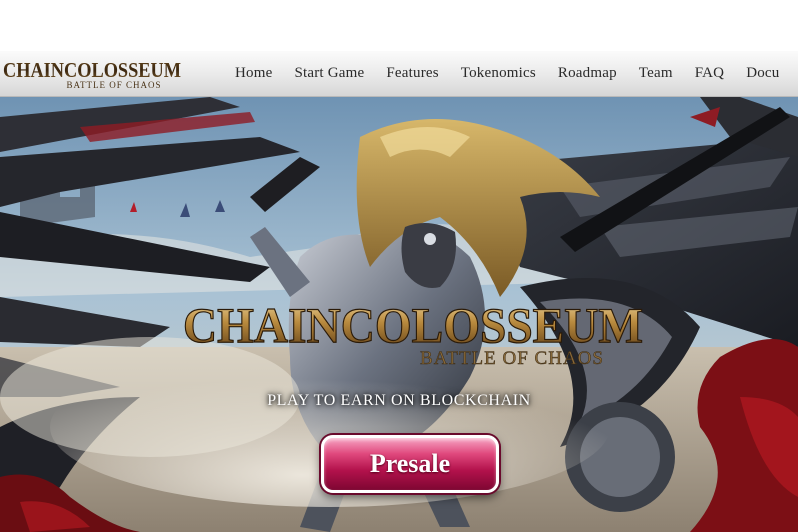 The width and height of the screenshot is (798, 532). I want to click on site-logo: ChainColosseum BATTLE OF CHAOS, so click(92, 74).